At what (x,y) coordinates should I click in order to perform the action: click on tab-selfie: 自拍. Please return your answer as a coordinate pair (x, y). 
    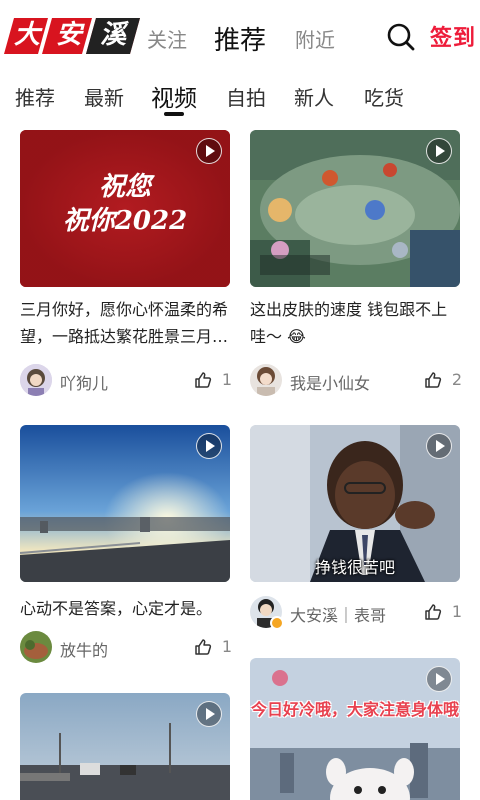
    Looking at the image, I should click on (246, 96).